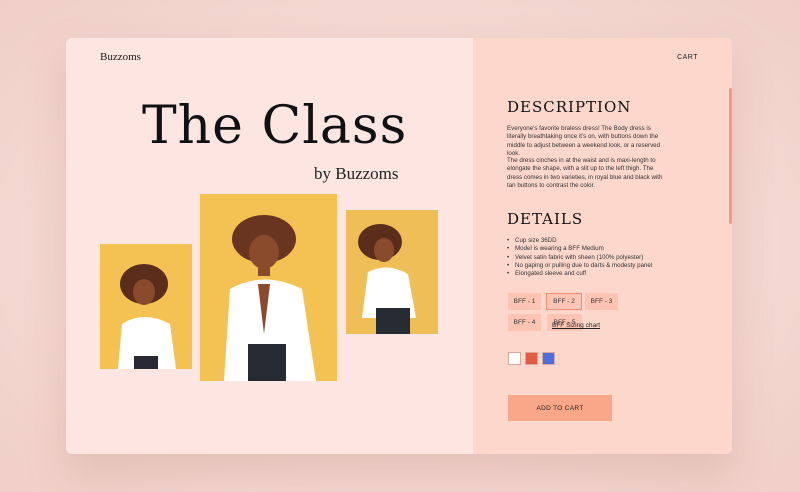  I want to click on size-option-bff-2: BFF - 2, so click(564, 301).